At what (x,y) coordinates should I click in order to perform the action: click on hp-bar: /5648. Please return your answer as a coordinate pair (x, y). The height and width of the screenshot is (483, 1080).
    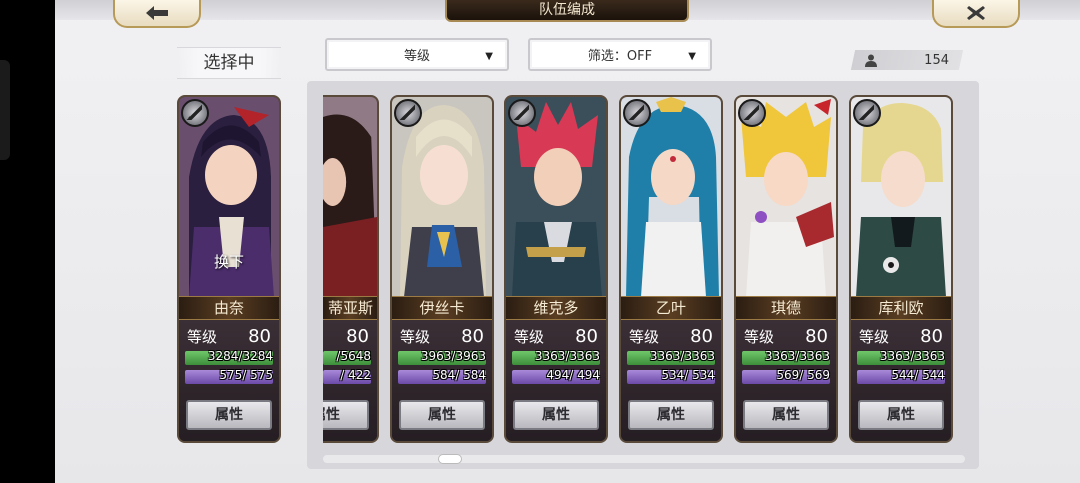
    Looking at the image, I should click on (347, 357).